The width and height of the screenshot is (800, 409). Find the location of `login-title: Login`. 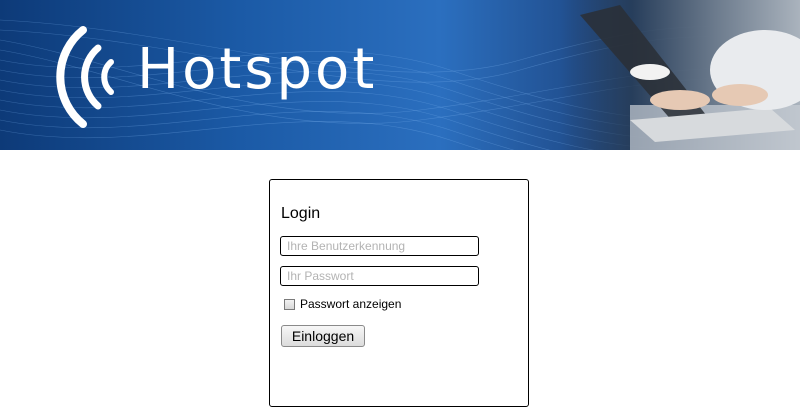

login-title: Login is located at coordinates (301, 213).